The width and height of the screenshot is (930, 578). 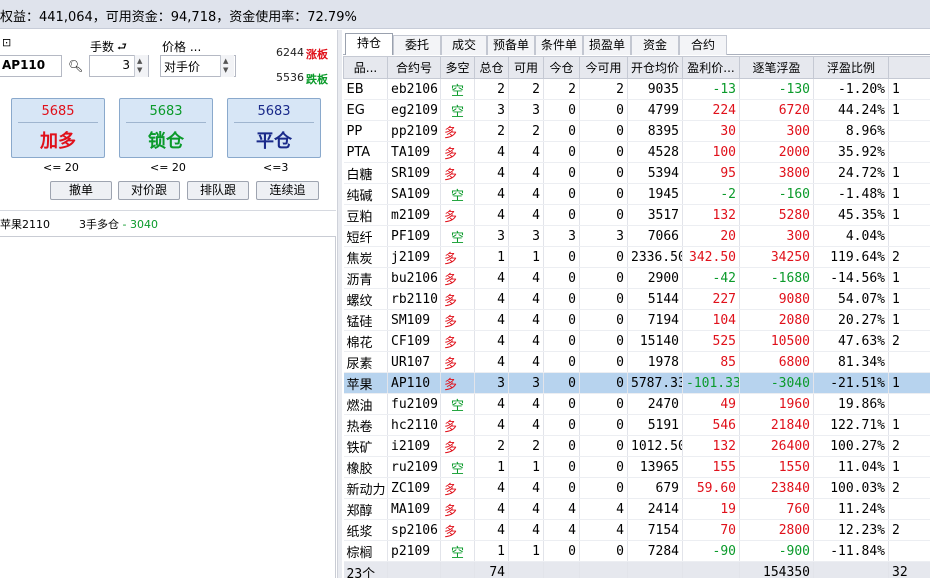 I want to click on contract-input: AP110, so click(x=31, y=66).